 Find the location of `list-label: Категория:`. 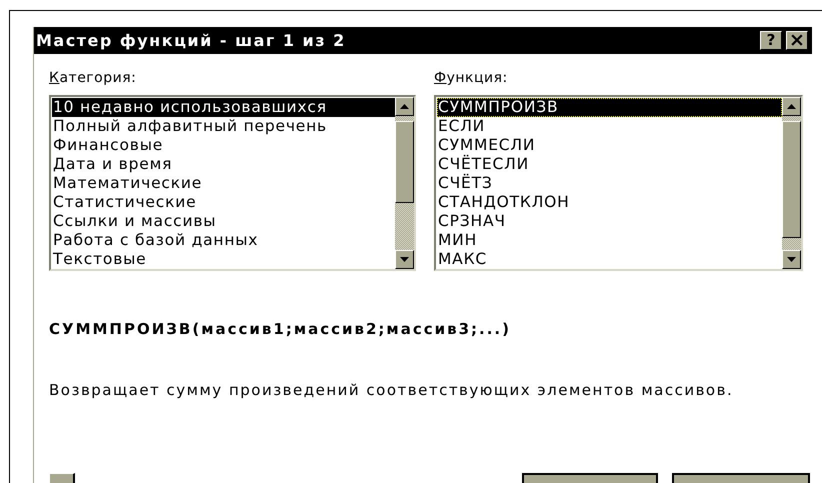

list-label: Категория: is located at coordinates (93, 78).